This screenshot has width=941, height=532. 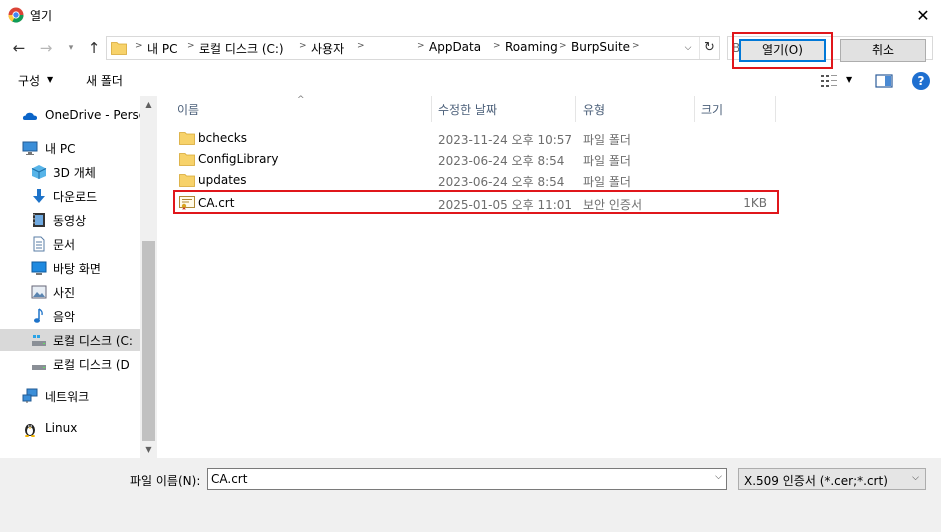 What do you see at coordinates (39, 172) in the screenshot?
I see `3d-objects-icon` at bounding box center [39, 172].